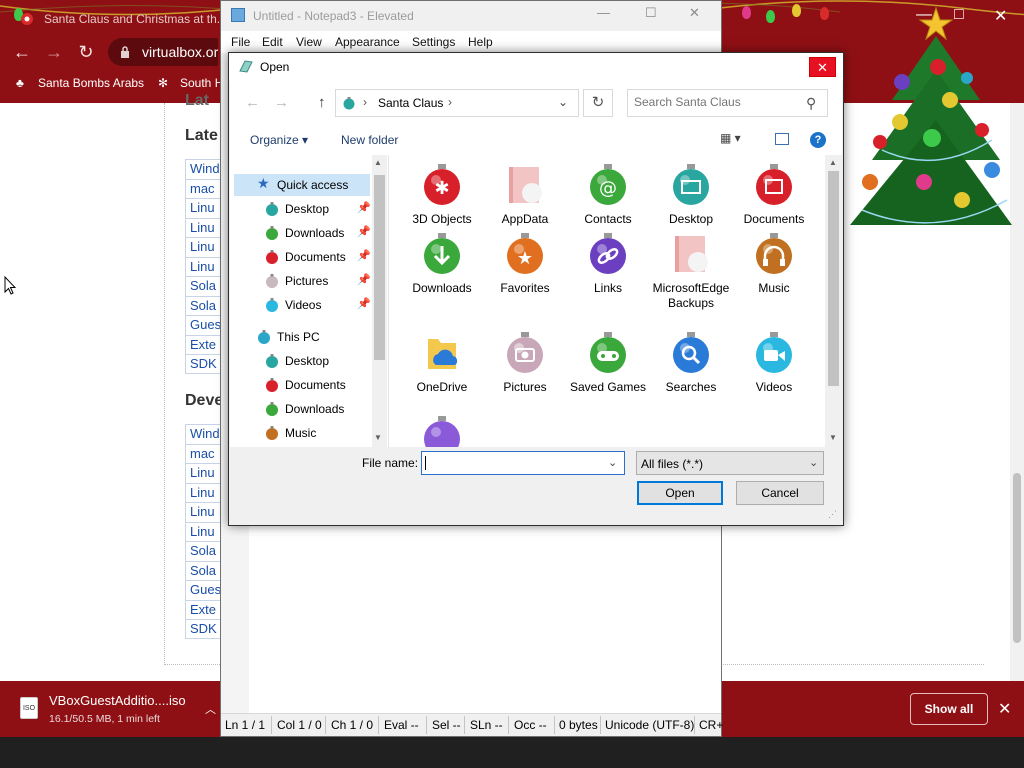  I want to click on bookmark-south: South H, so click(201, 83).